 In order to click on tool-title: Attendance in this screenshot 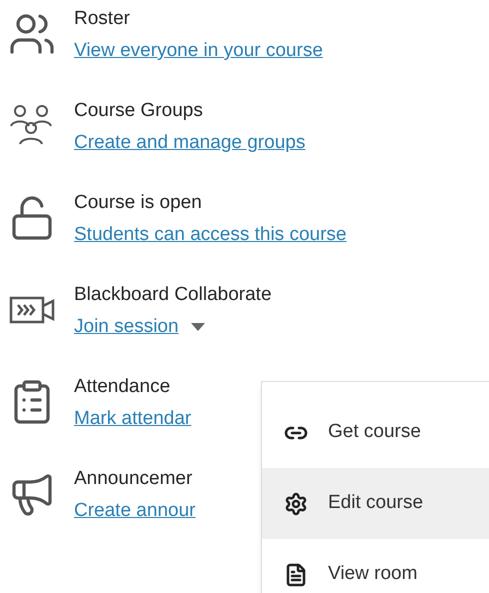, I will do `click(123, 387)`.